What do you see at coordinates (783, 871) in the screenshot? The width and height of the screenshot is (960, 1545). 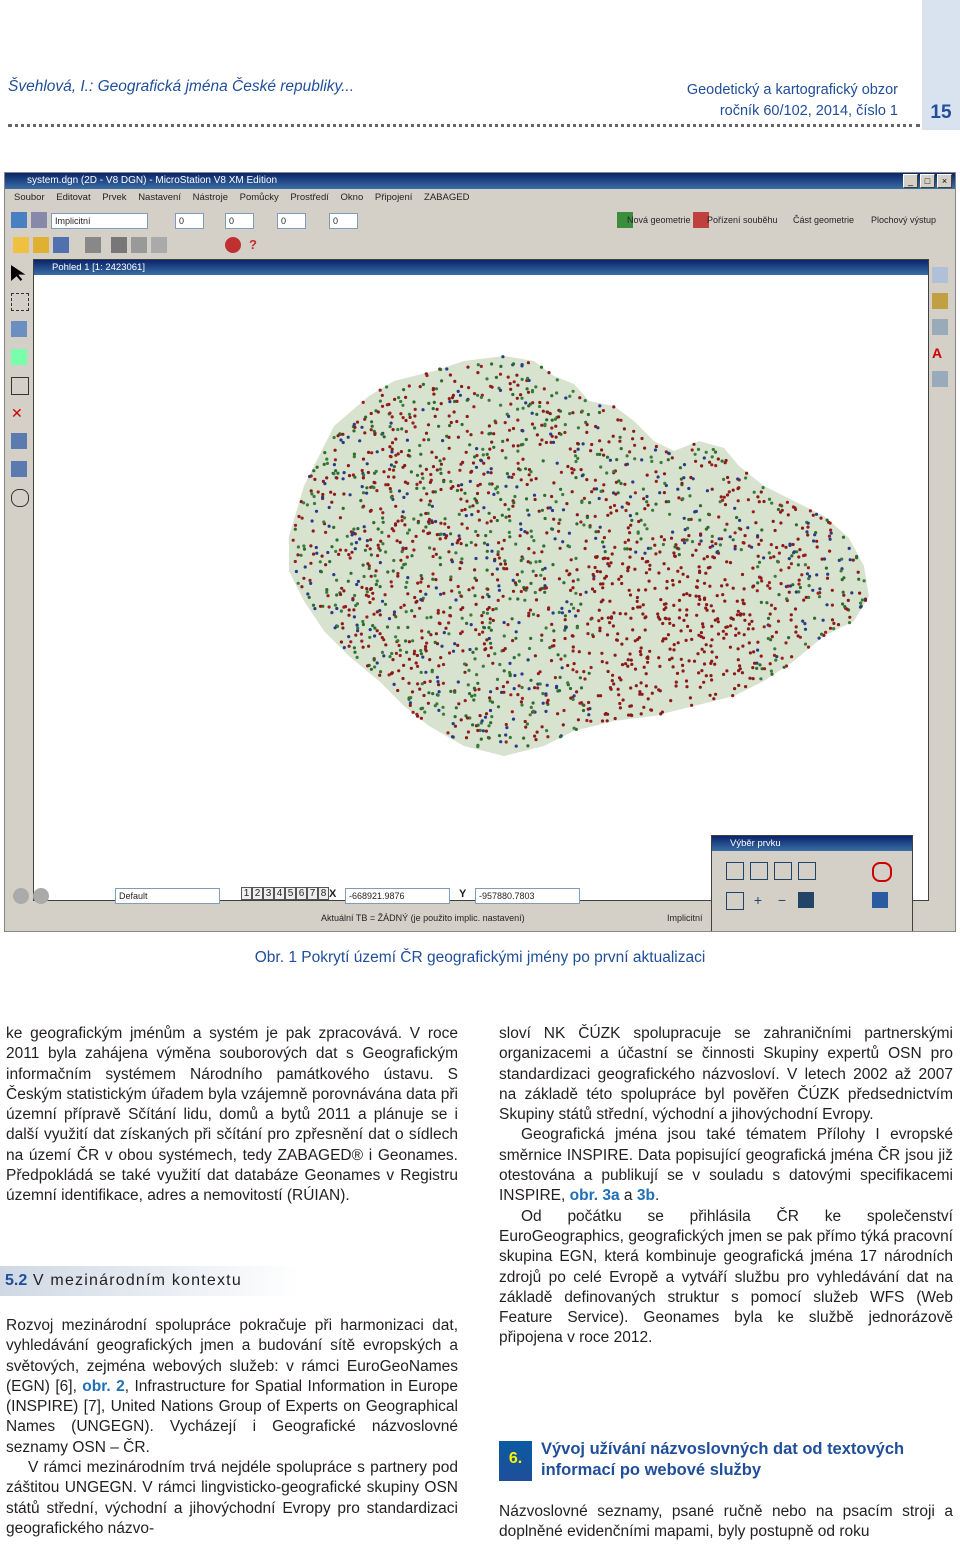 I see `shape-select-icon` at bounding box center [783, 871].